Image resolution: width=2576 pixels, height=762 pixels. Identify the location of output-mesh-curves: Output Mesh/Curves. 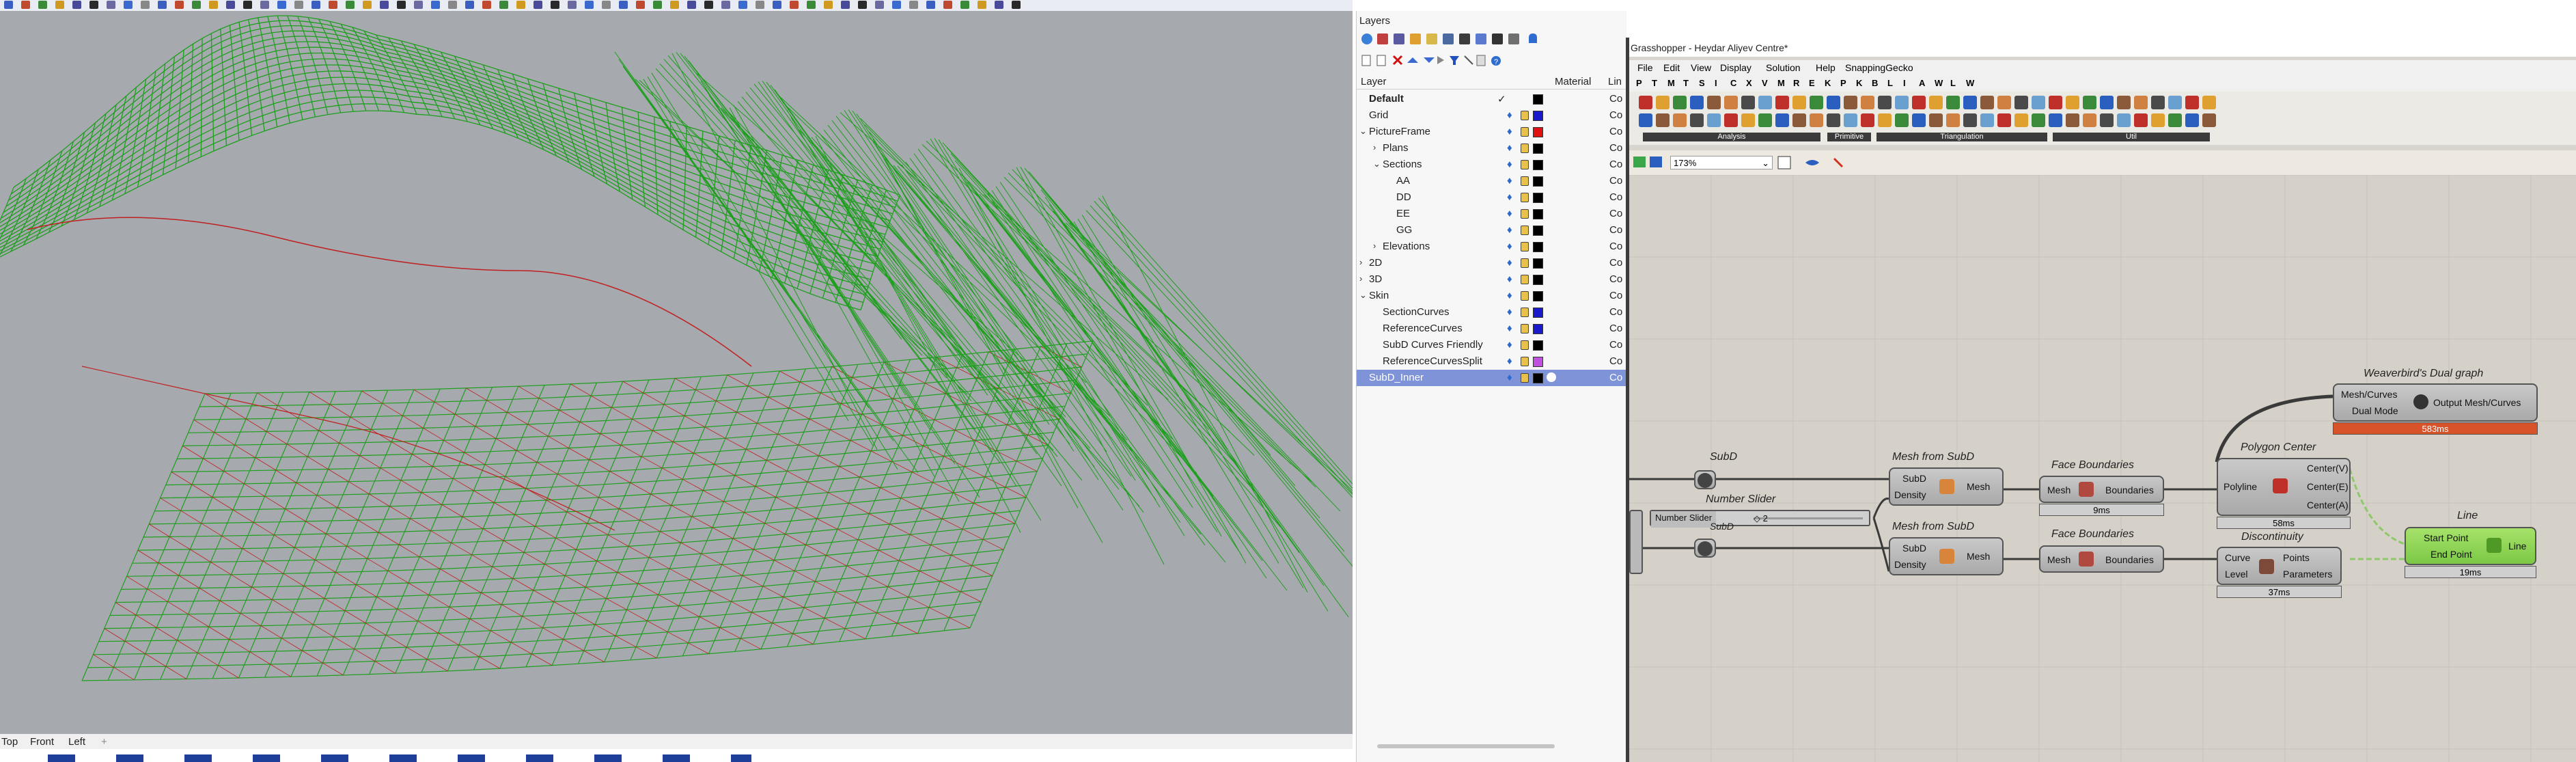
(2477, 402).